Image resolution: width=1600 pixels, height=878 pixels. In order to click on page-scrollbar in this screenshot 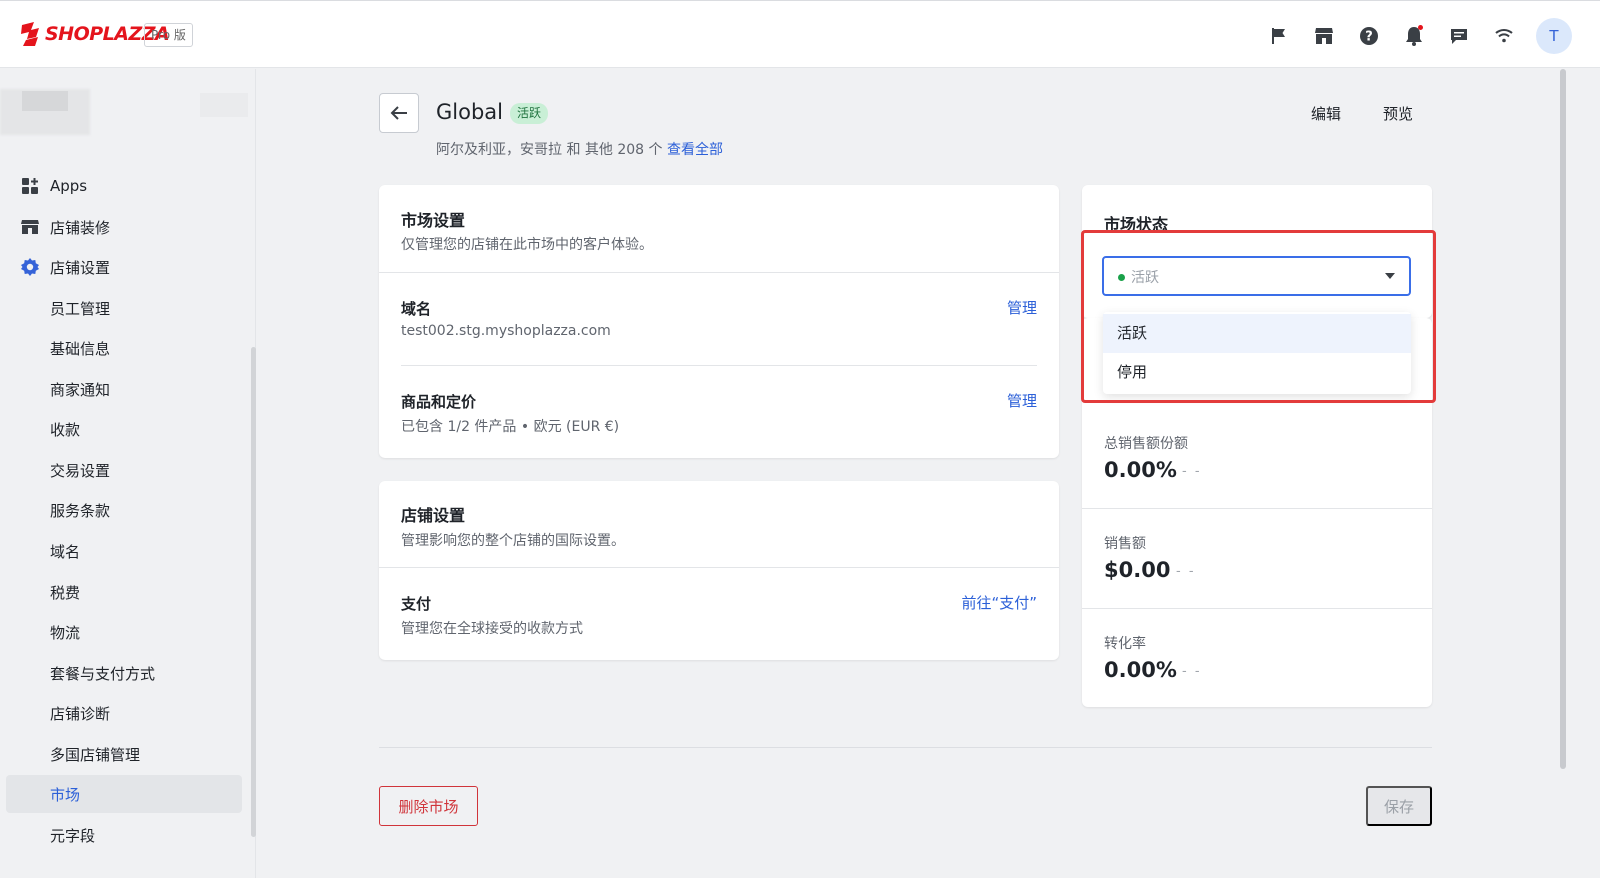, I will do `click(1563, 419)`.